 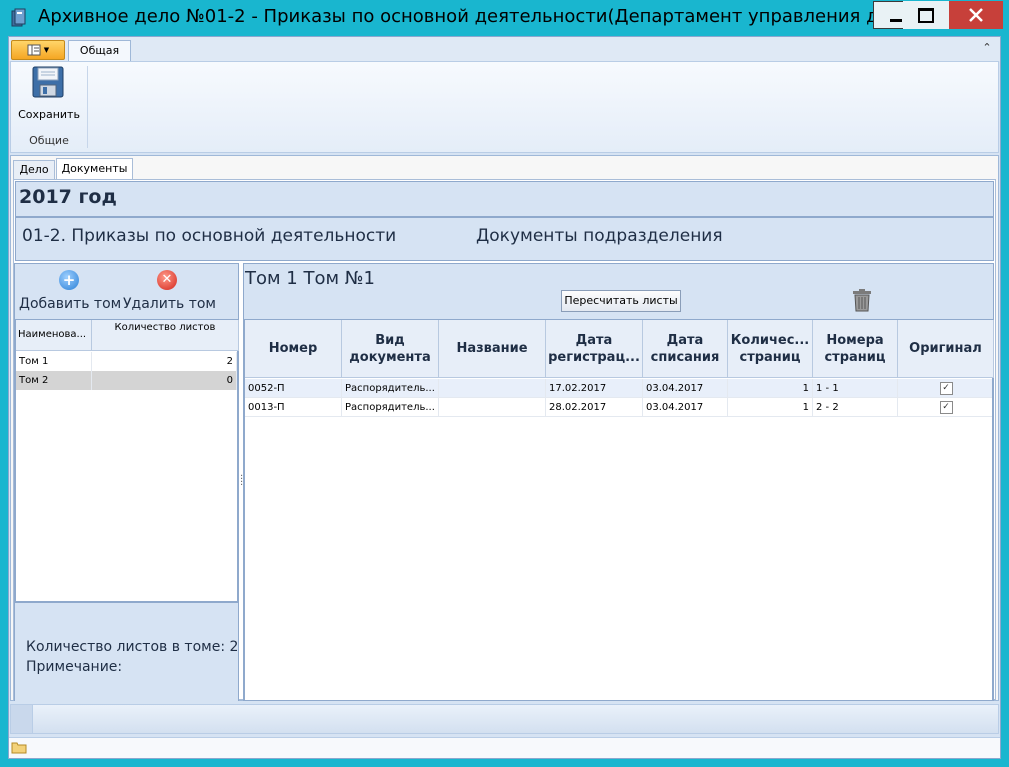 I want to click on add-volume-button: Добавить том, so click(x=70, y=304).